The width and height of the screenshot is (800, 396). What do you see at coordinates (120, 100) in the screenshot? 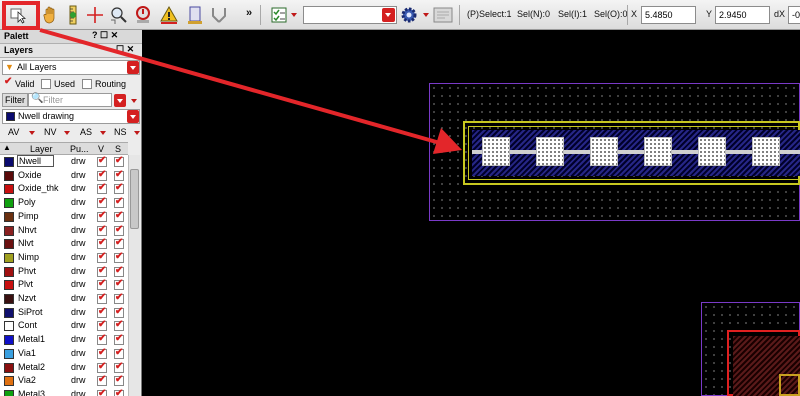
I see `filter-options-dropdown` at bounding box center [120, 100].